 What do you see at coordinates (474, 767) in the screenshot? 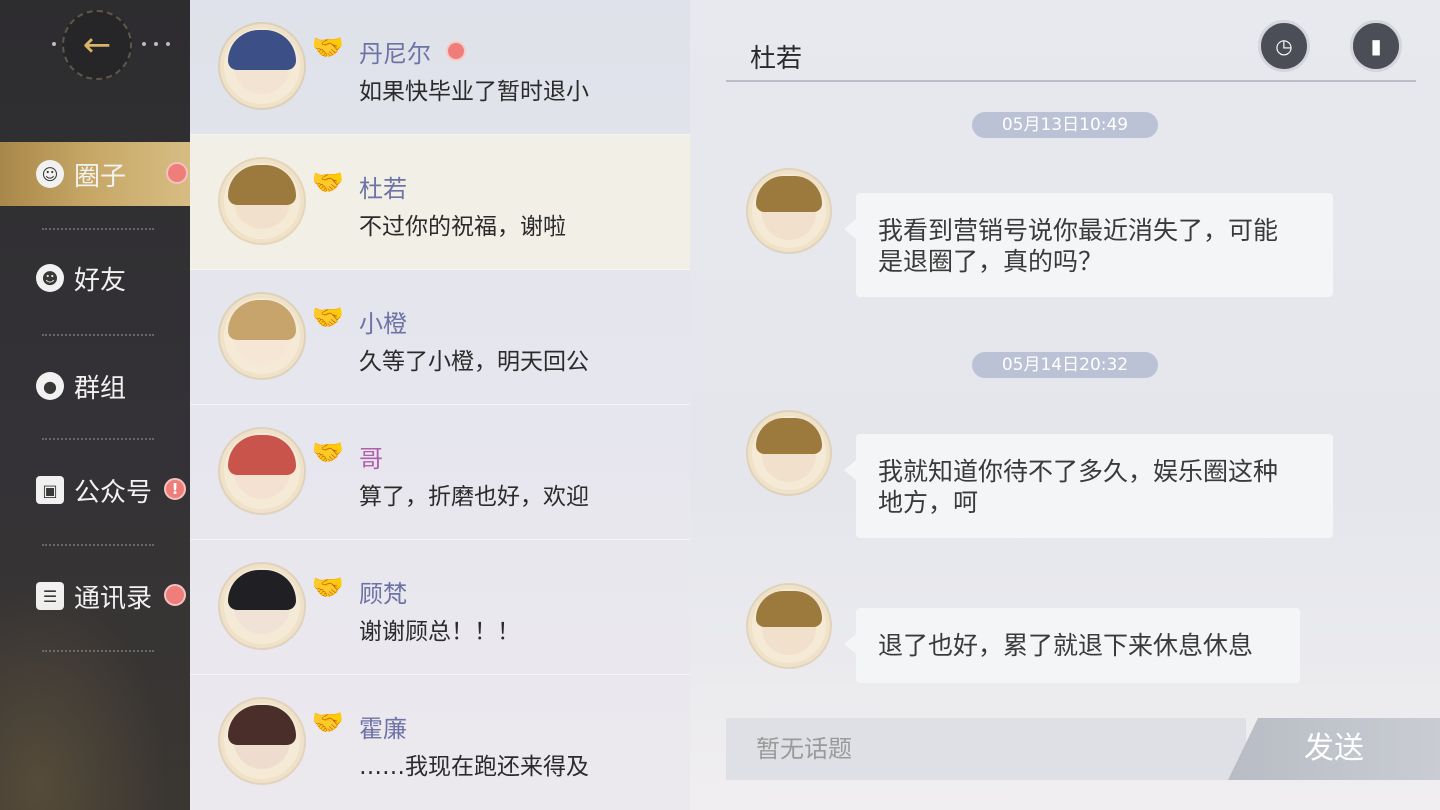
I see `contact-last-message: ……我现在跑还来得及` at bounding box center [474, 767].